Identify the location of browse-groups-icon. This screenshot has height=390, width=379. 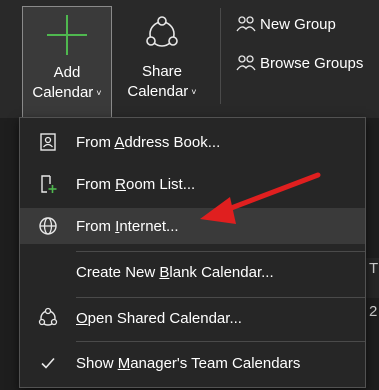
(246, 63).